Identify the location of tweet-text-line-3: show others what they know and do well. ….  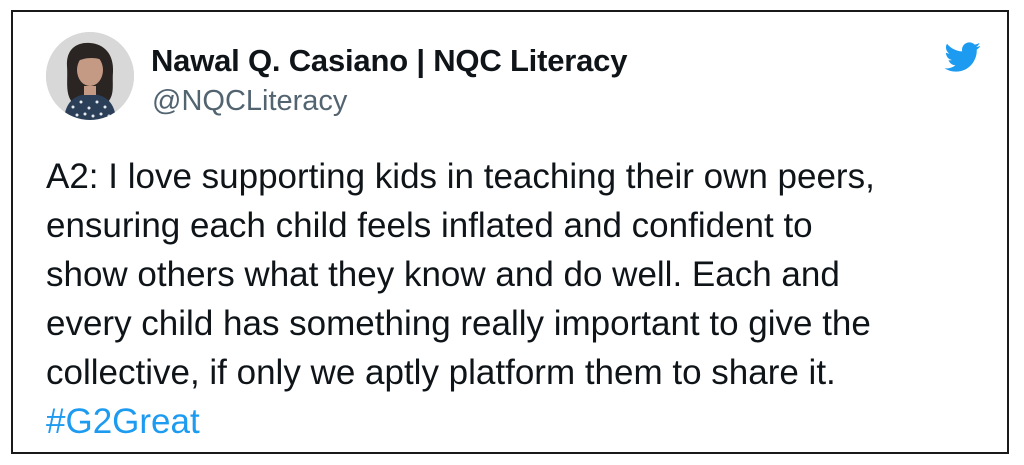
(443, 274).